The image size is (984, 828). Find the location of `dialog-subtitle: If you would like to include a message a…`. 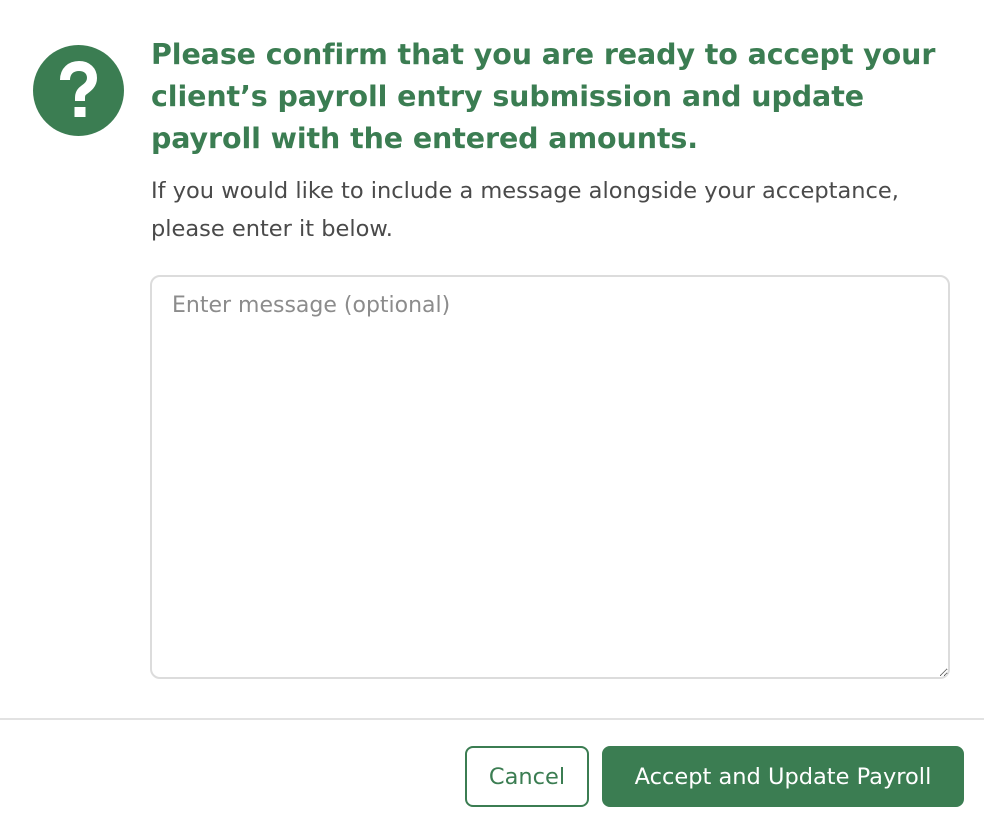

dialog-subtitle: If you would like to include a message a… is located at coordinates (525, 210).